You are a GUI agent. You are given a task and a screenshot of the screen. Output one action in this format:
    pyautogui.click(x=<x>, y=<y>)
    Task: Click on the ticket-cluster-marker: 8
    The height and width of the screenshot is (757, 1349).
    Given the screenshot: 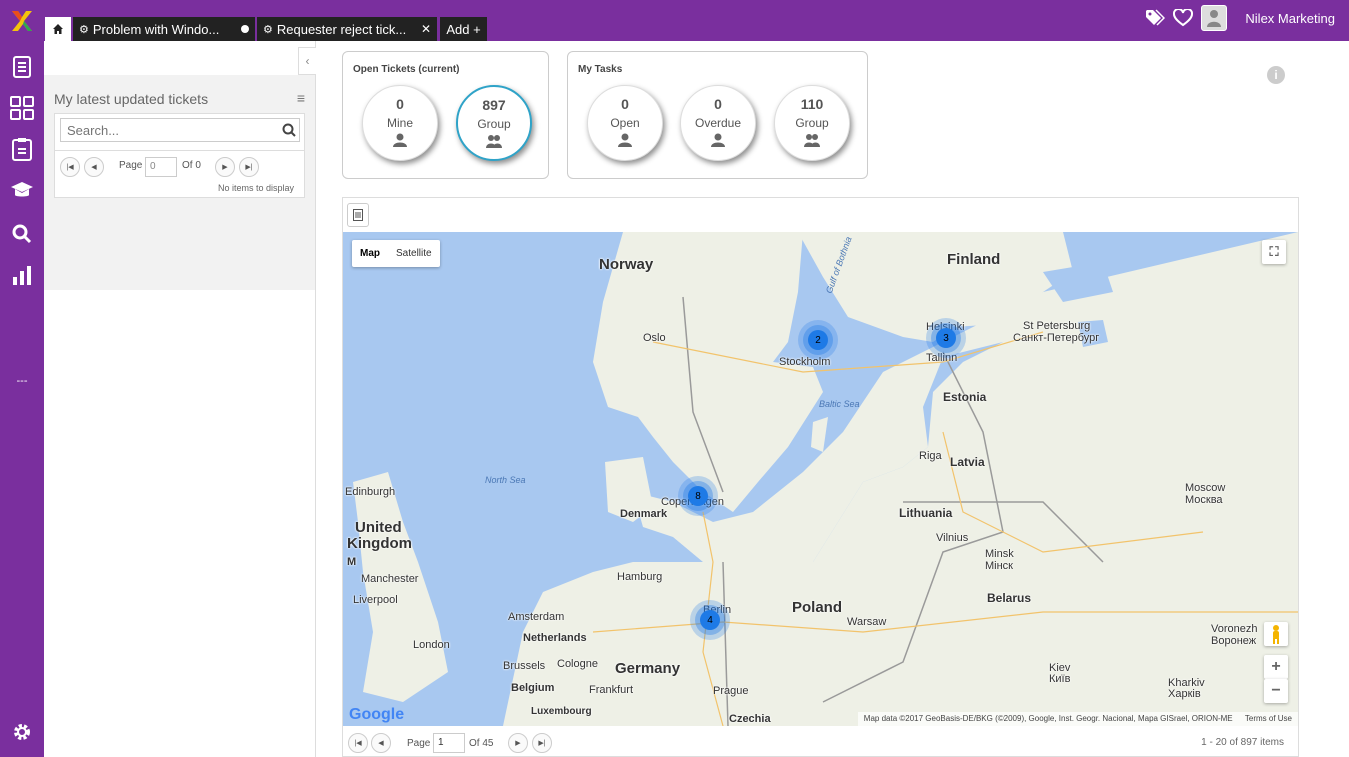 What is the action you would take?
    pyautogui.click(x=698, y=496)
    